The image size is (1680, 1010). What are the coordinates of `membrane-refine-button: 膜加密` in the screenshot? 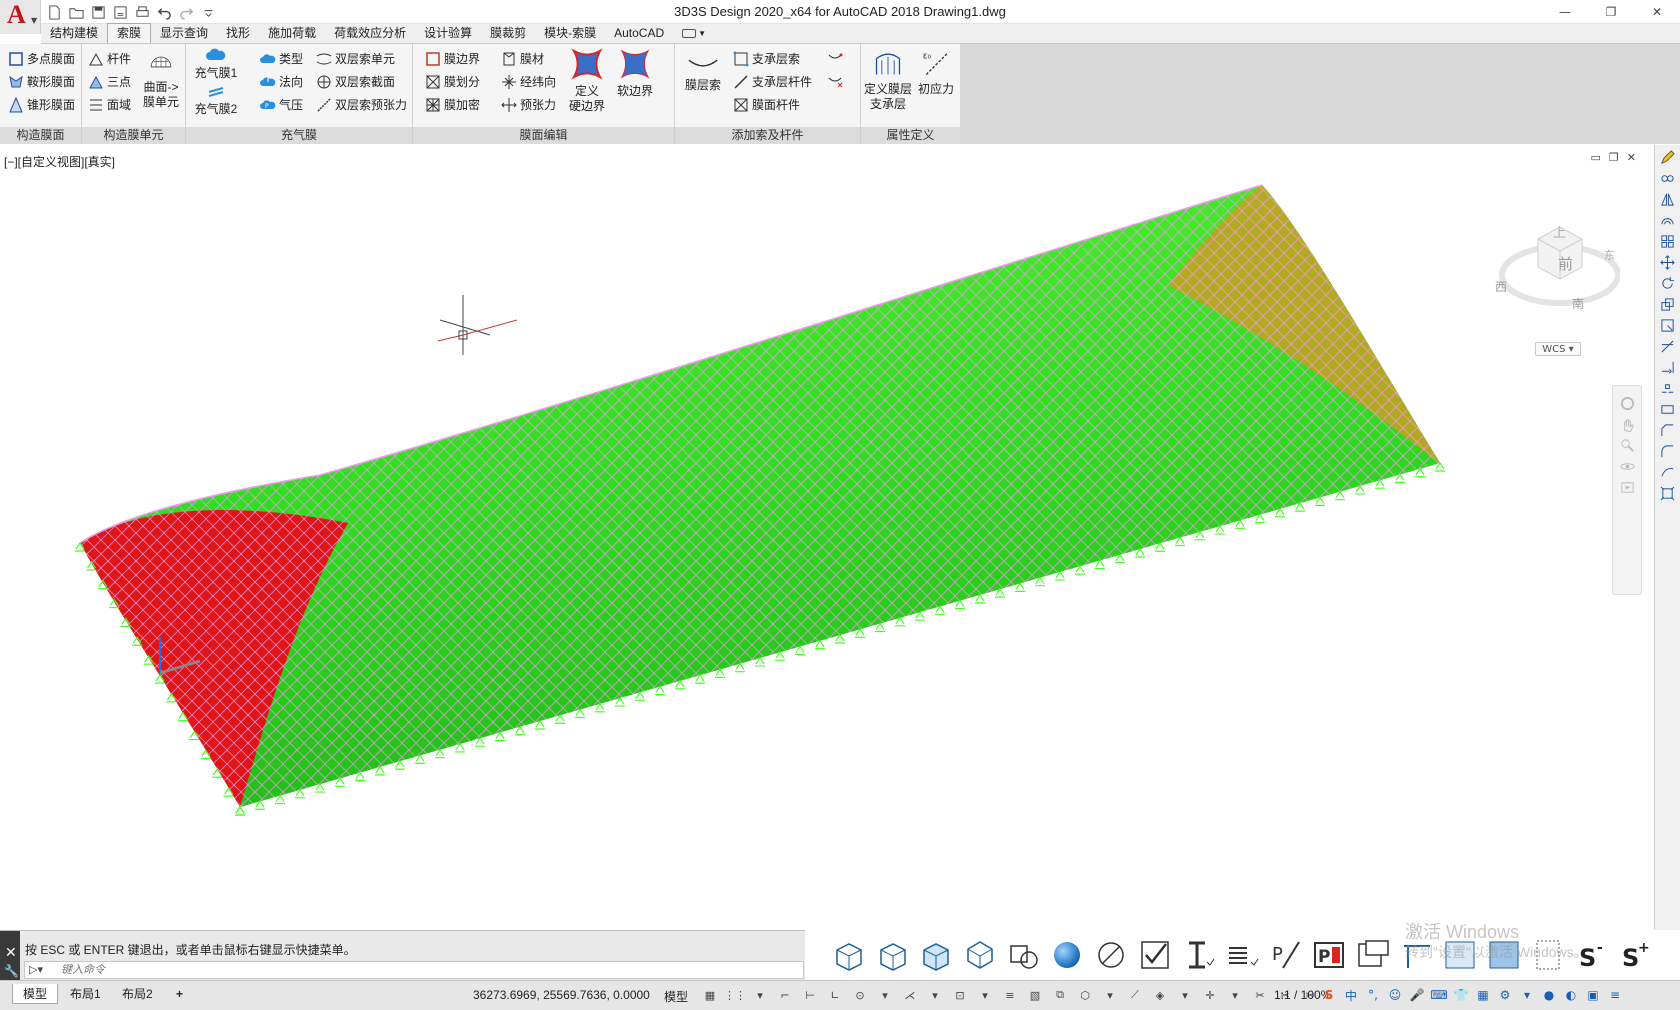 It's located at (452, 104).